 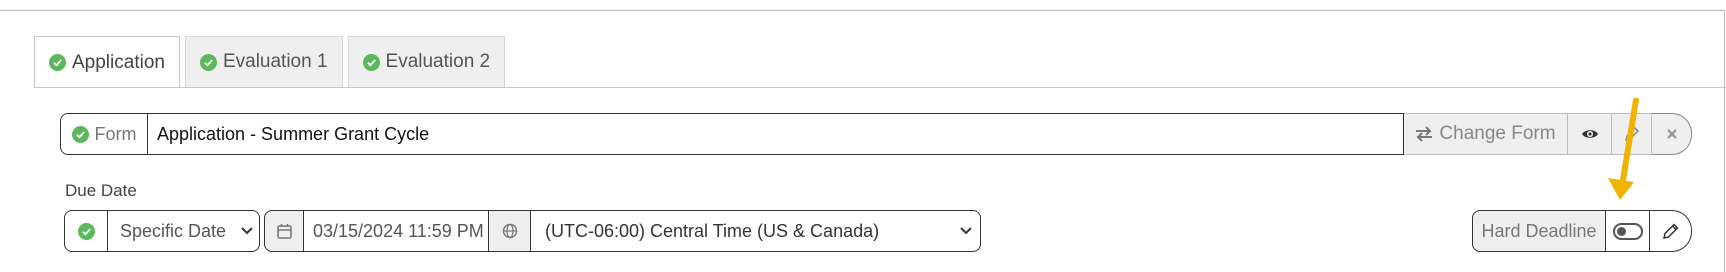 I want to click on due-date-type-select: Specific Date, so click(x=184, y=231).